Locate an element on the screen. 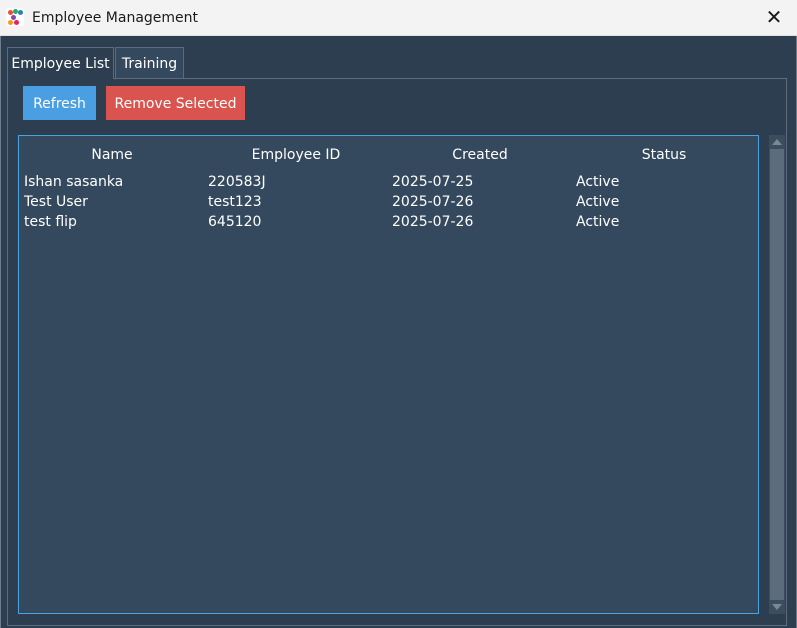 This screenshot has height=628, width=797. scroll-thumb is located at coordinates (777, 374).